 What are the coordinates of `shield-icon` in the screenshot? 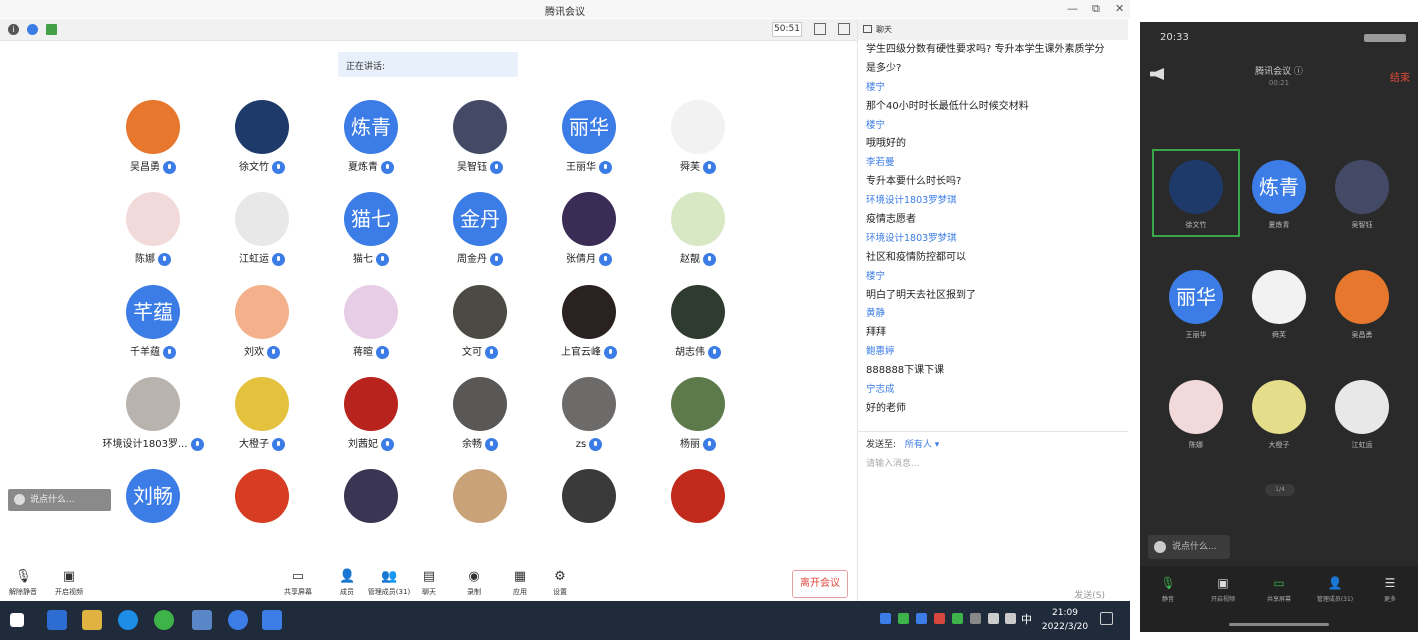 It's located at (32, 29).